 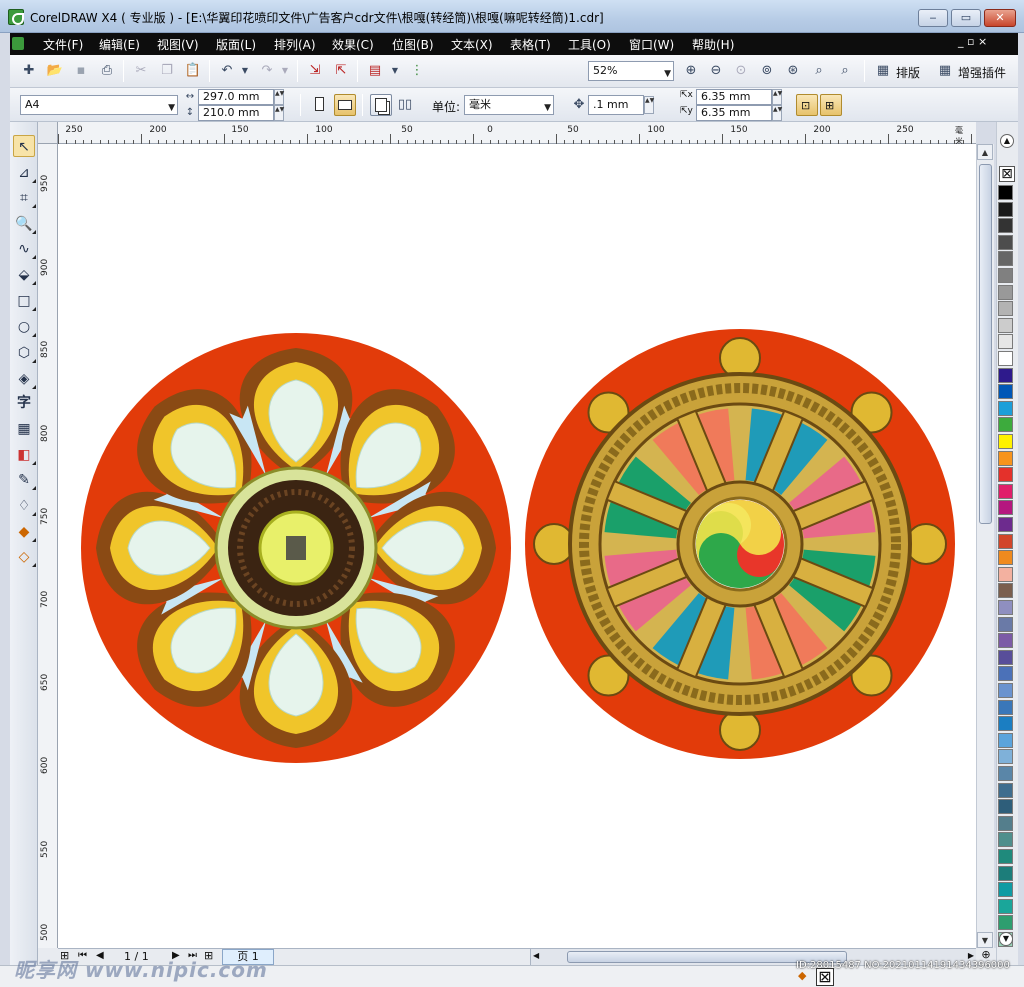 What do you see at coordinates (315, 71) in the screenshot?
I see `import-icon: ⇲` at bounding box center [315, 71].